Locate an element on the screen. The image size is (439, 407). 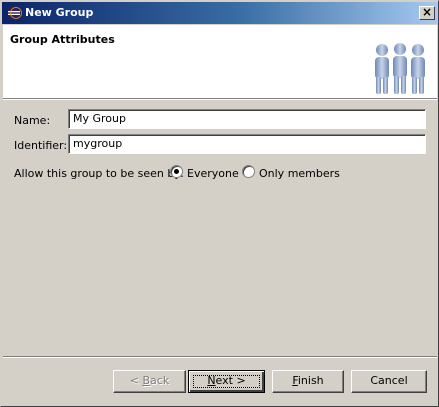
only-members-radio is located at coordinates (248, 171).